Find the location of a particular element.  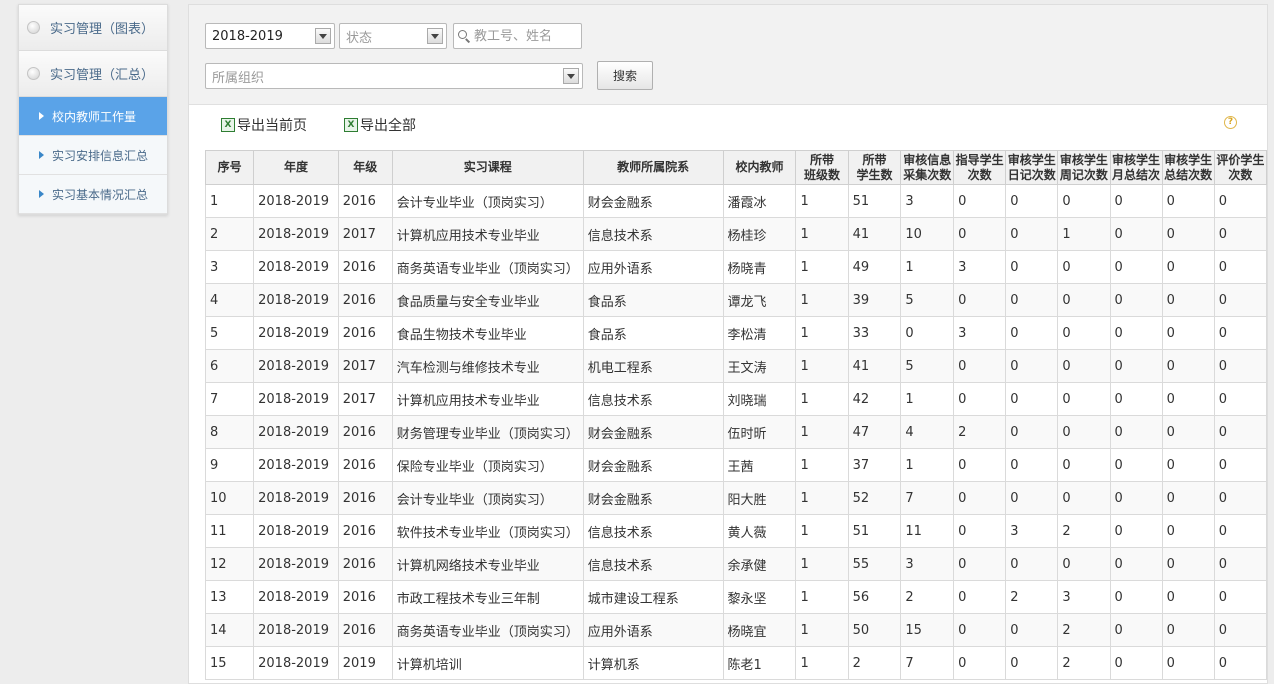

sidebar-item-summary: 实习管理（汇总） is located at coordinates (93, 74).